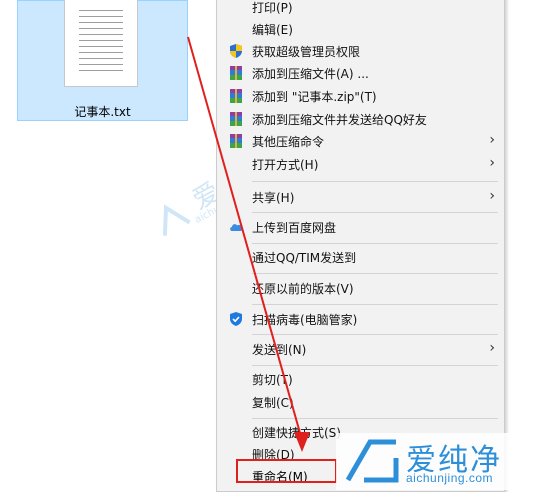  What do you see at coordinates (372, 461) in the screenshot?
I see `brand-logo-icon` at bounding box center [372, 461].